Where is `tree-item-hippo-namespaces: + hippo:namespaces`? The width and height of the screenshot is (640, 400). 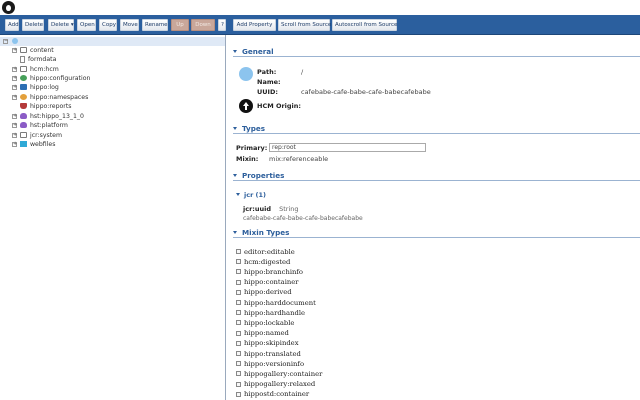 tree-item-hippo-namespaces: + hippo:namespaces is located at coordinates (50, 97).